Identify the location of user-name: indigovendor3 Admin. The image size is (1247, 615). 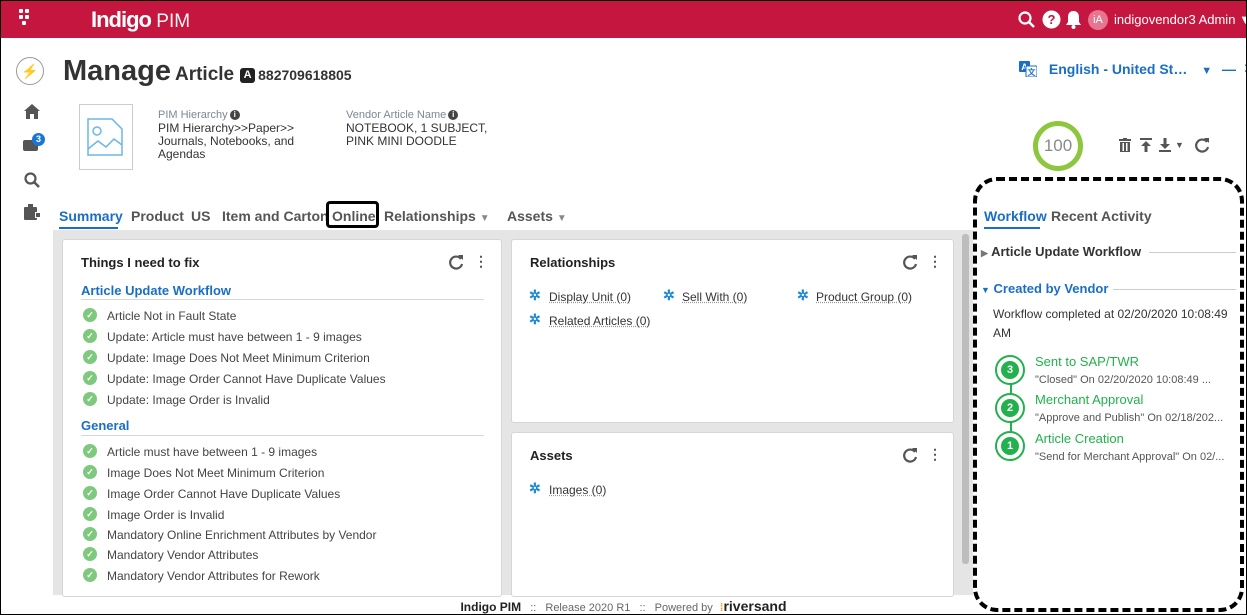
(1175, 19).